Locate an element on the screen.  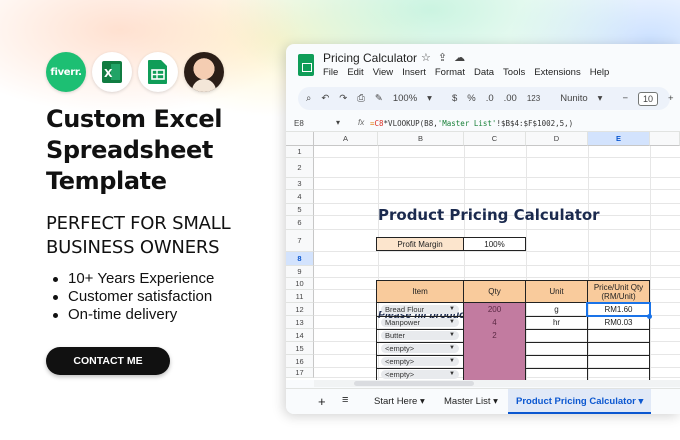
select-all-corner is located at coordinates (300, 139).